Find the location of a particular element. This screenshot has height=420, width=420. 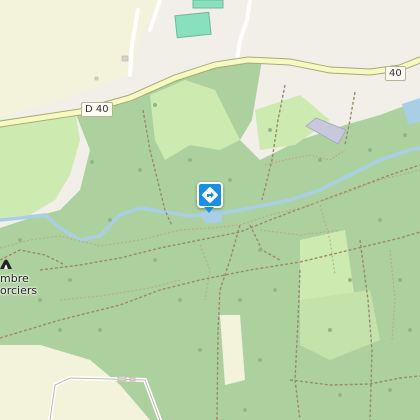

road-label-40: 40 is located at coordinates (395, 73).